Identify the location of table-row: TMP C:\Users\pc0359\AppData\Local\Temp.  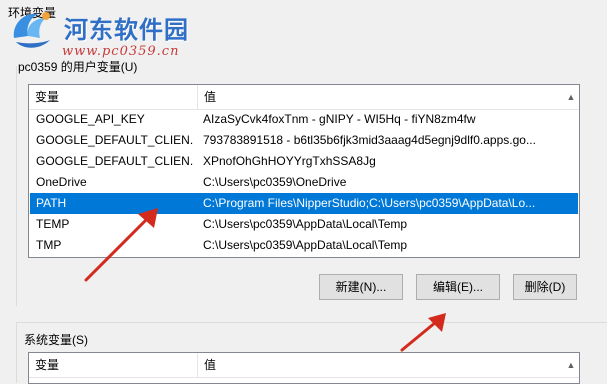
(304, 245).